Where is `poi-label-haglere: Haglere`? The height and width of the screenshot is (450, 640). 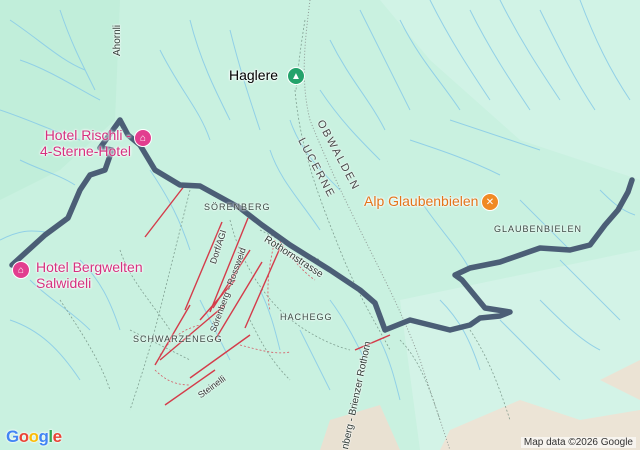 poi-label-haglere: Haglere is located at coordinates (253, 75).